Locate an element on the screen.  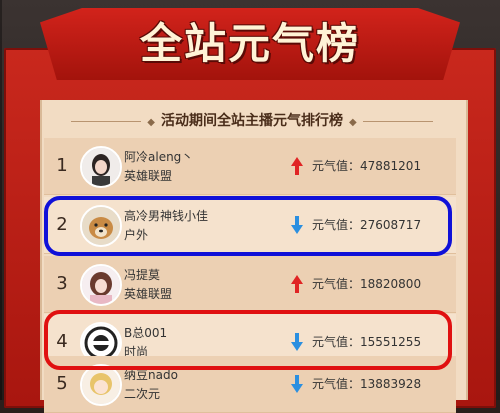
streamer-name: 冯提莫 is located at coordinates (142, 274).